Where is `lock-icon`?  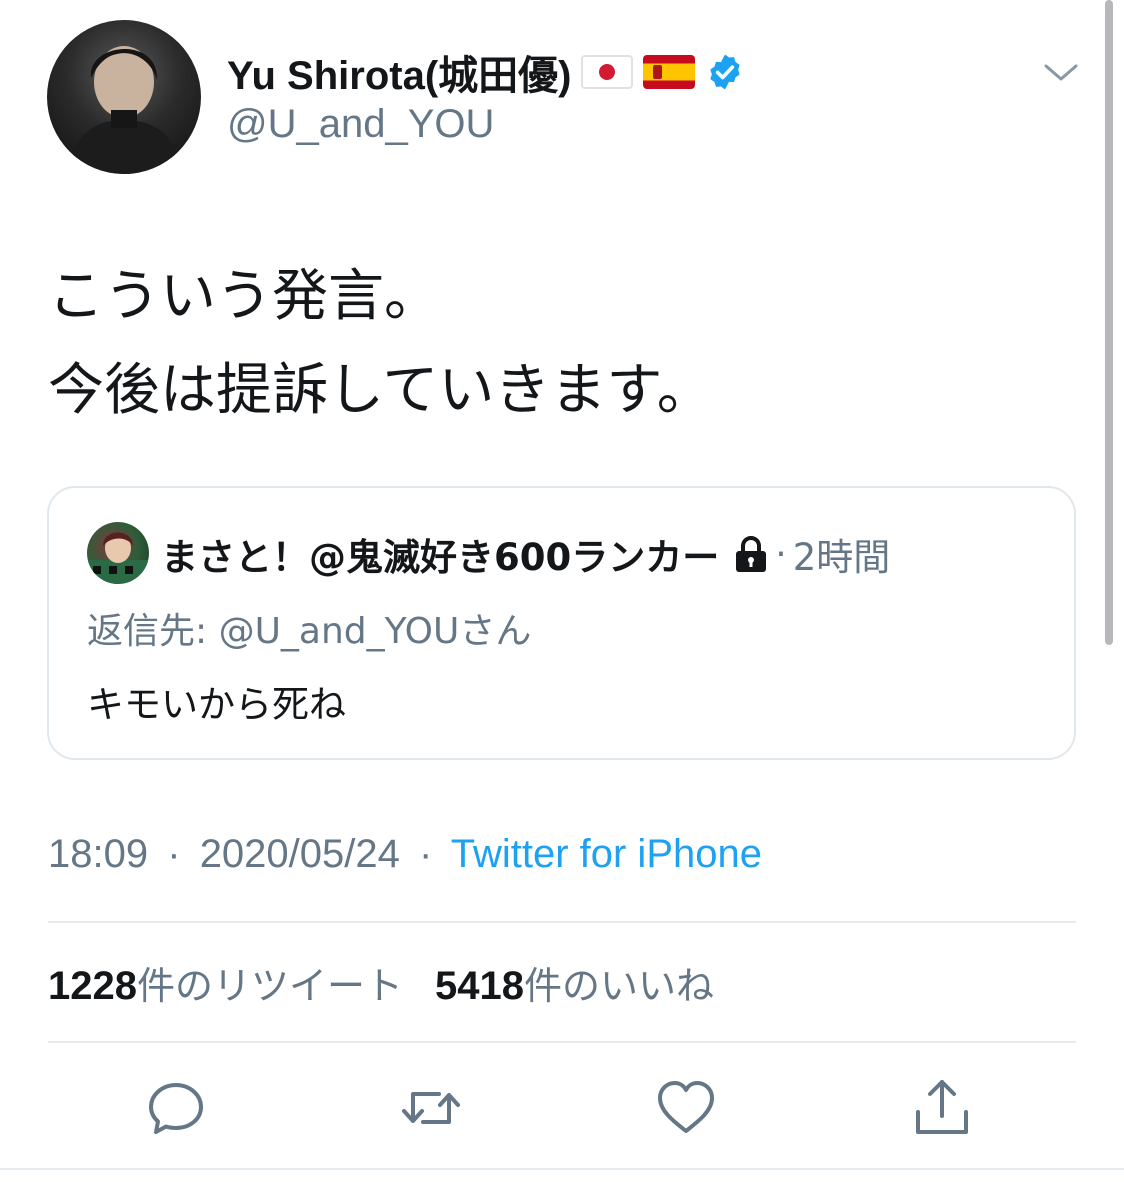 lock-icon is located at coordinates (751, 554).